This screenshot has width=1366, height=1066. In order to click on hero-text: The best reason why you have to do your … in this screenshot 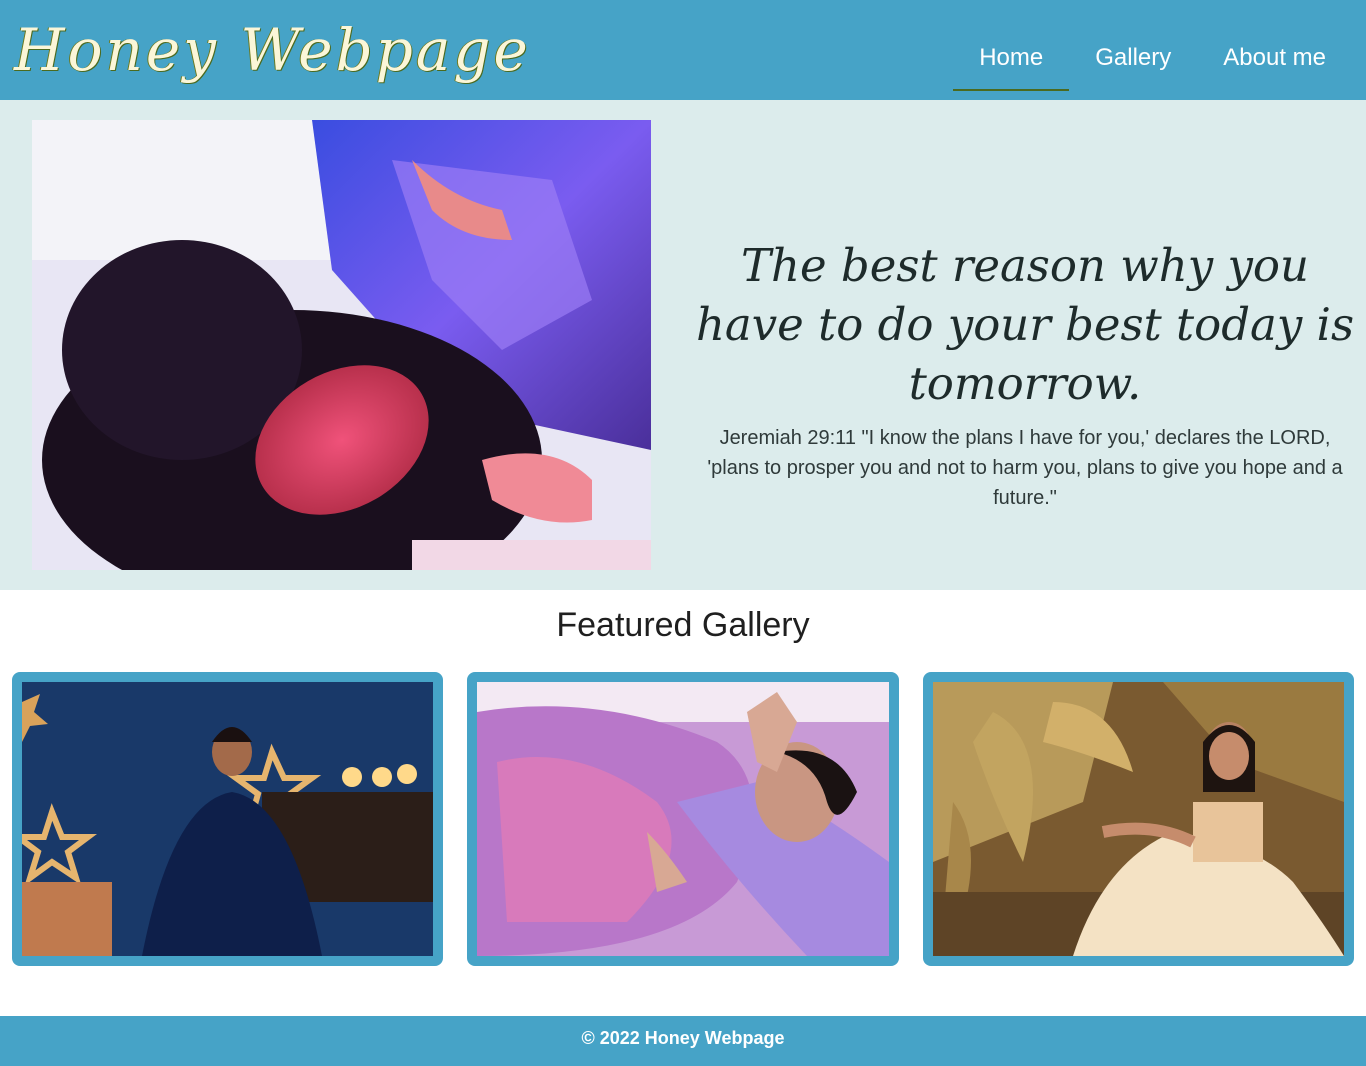, I will do `click(1025, 374)`.